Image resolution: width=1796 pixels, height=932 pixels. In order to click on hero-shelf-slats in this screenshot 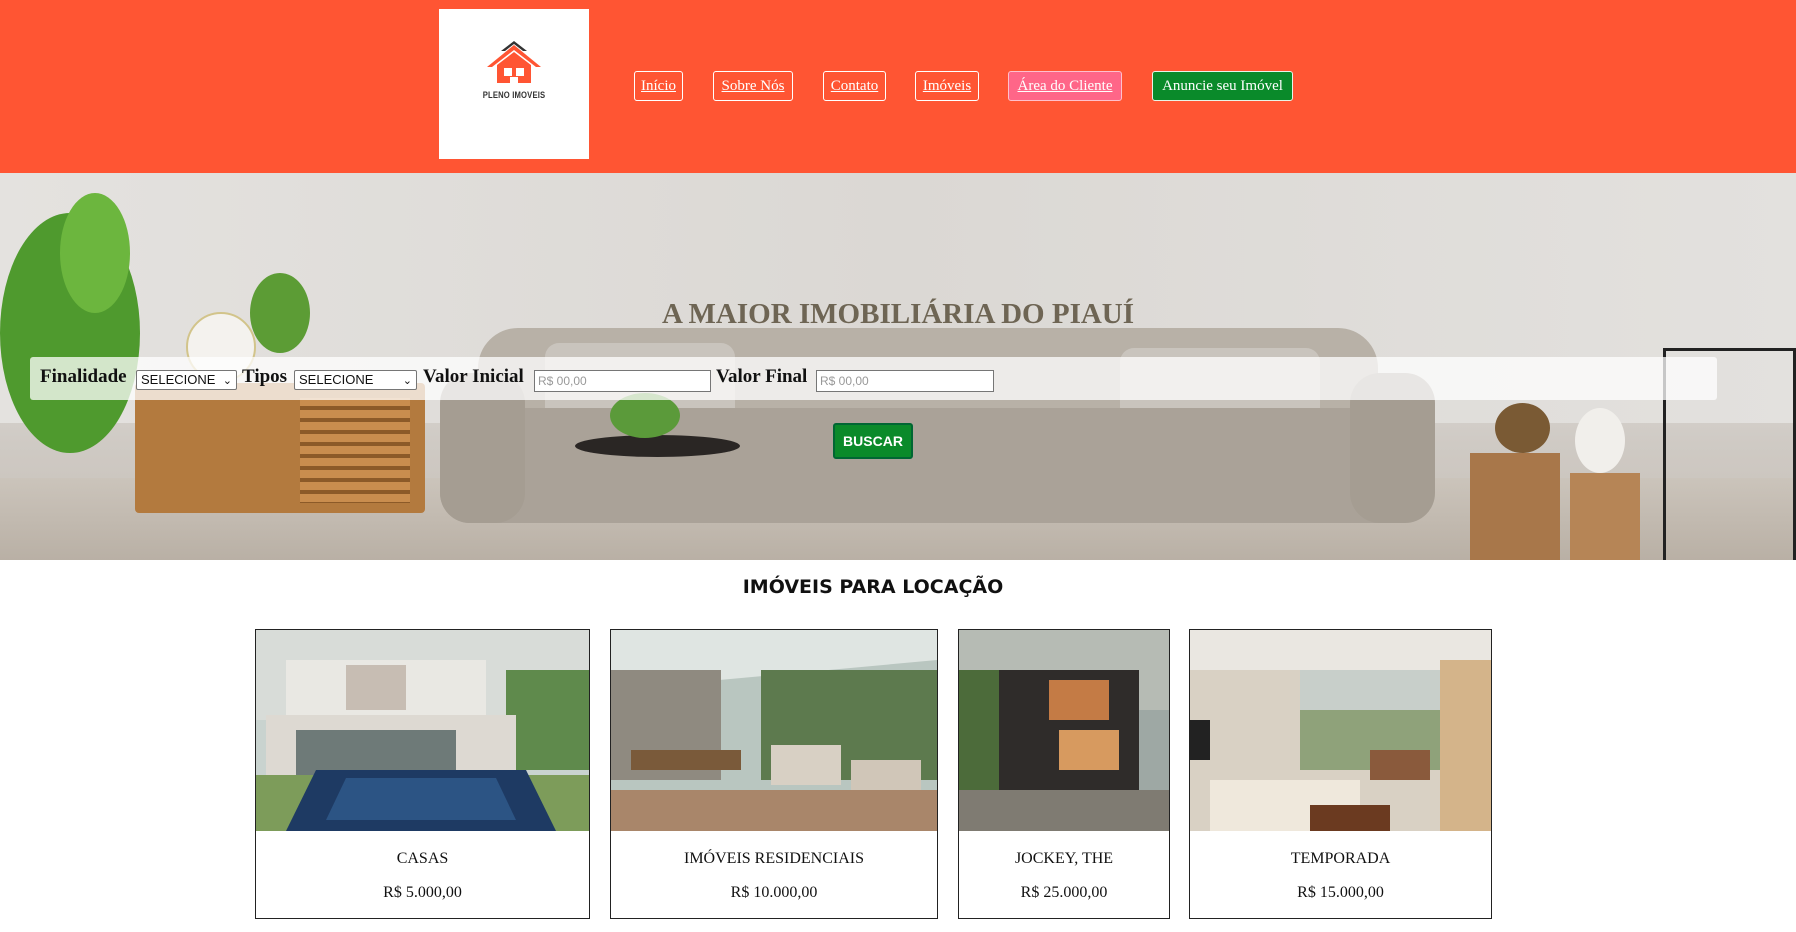, I will do `click(355, 450)`.